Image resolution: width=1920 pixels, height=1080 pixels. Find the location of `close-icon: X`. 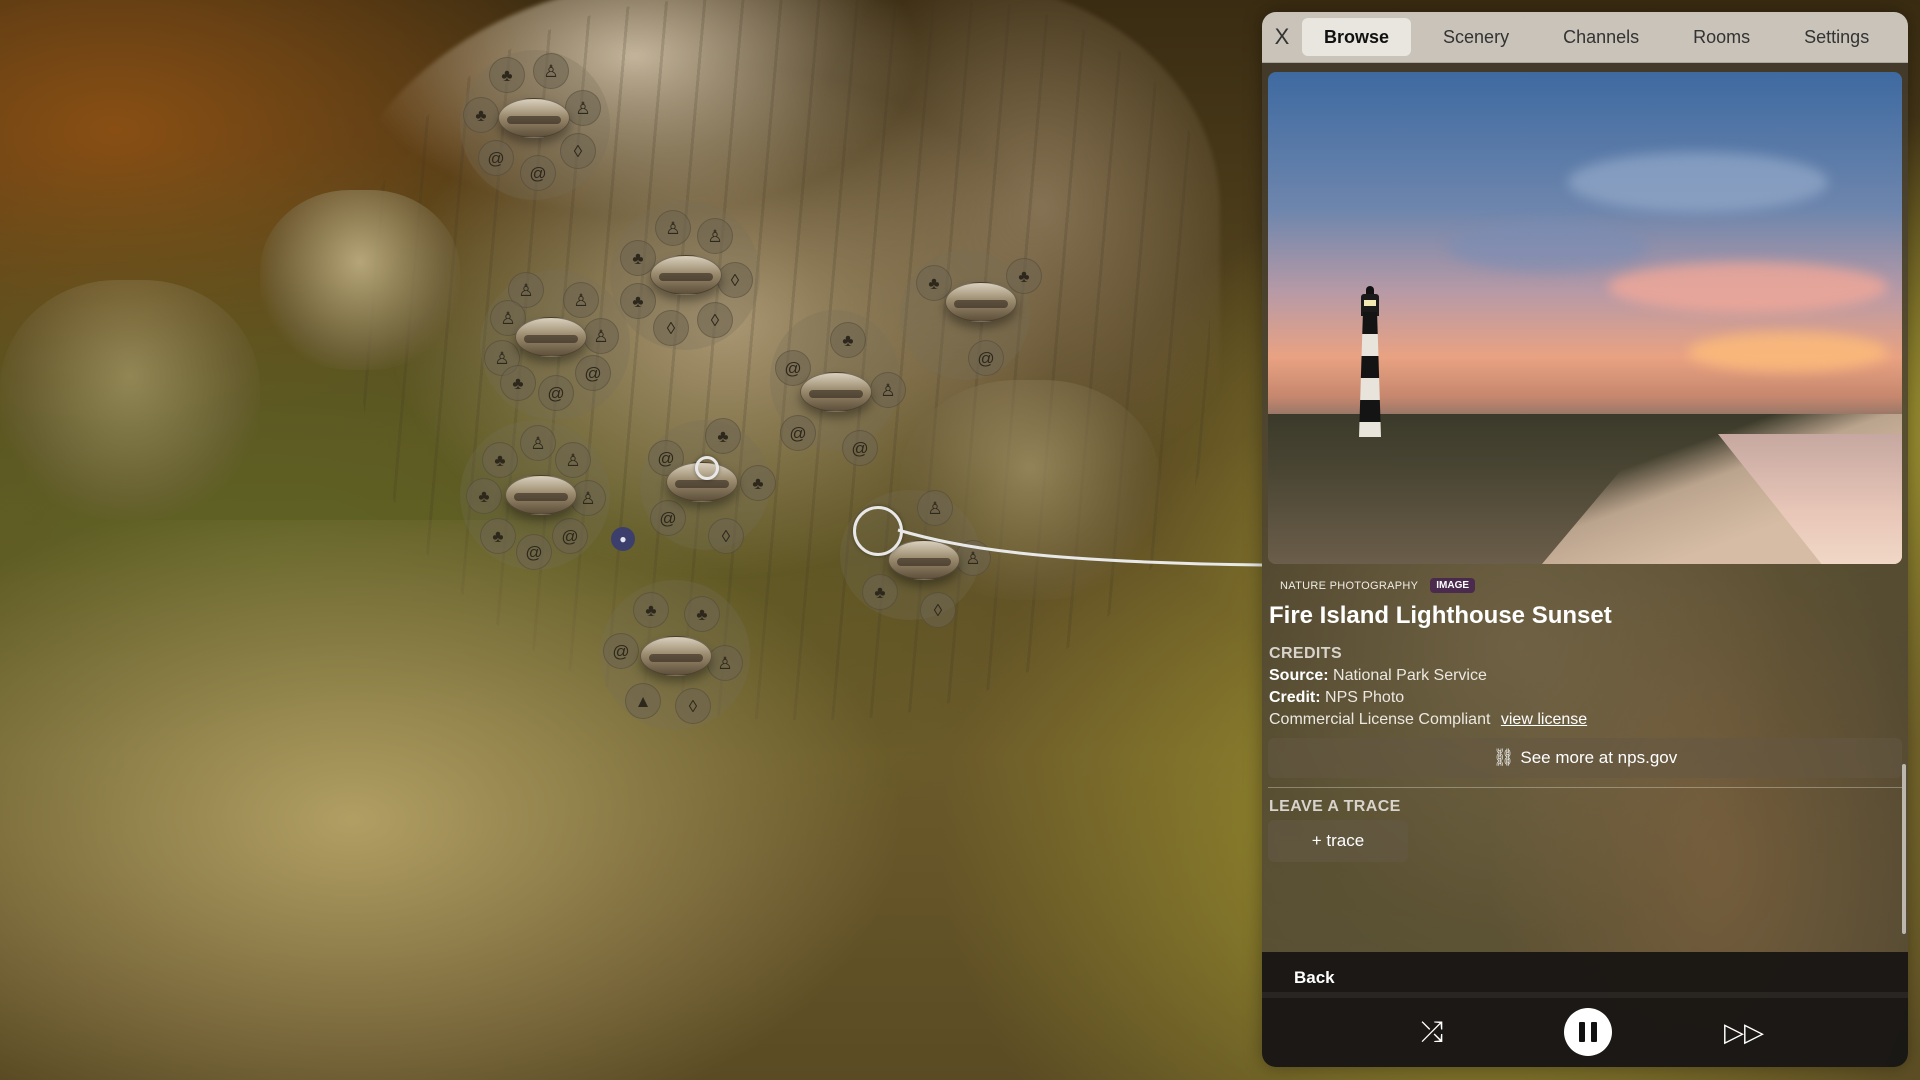

close-icon: X is located at coordinates (1282, 37).